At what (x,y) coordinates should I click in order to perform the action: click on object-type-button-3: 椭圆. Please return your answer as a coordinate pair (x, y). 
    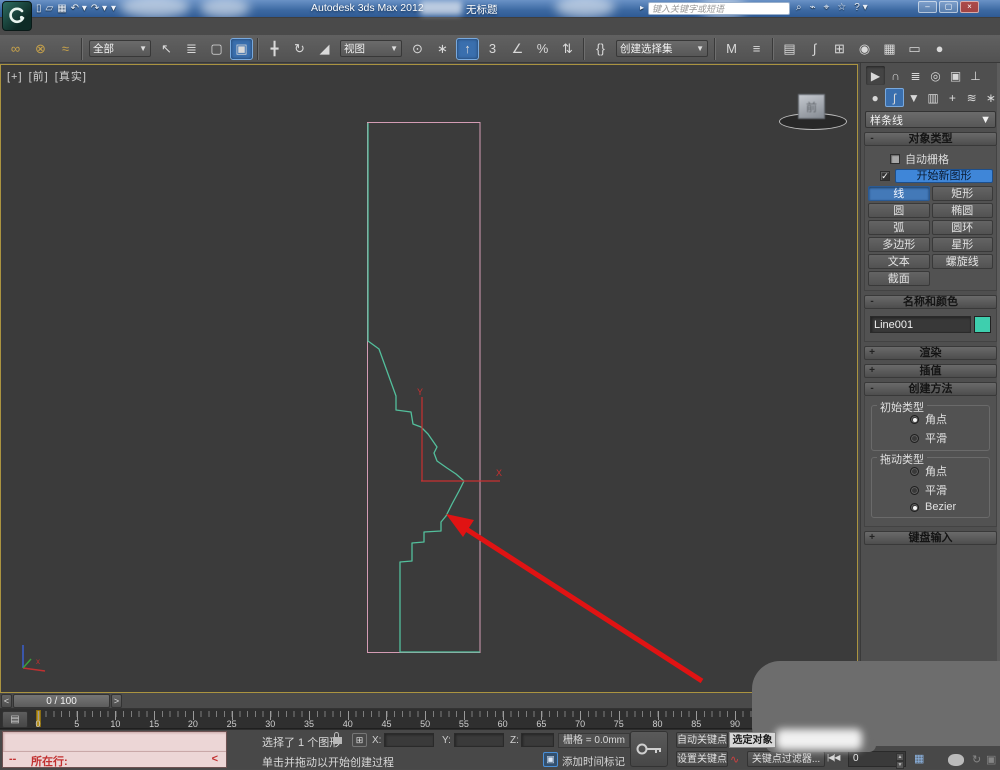
    Looking at the image, I should click on (962, 210).